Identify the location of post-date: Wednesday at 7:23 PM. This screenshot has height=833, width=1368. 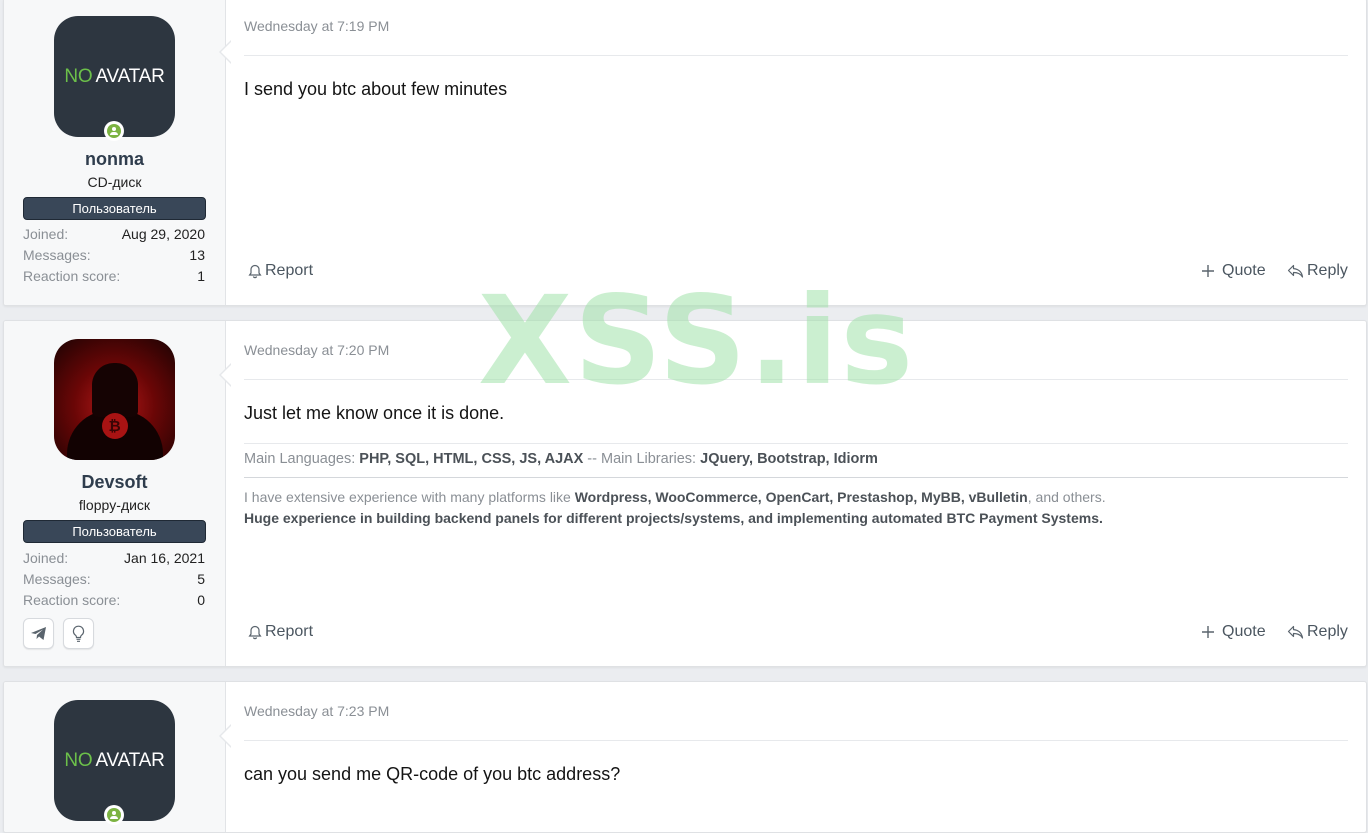
(316, 711).